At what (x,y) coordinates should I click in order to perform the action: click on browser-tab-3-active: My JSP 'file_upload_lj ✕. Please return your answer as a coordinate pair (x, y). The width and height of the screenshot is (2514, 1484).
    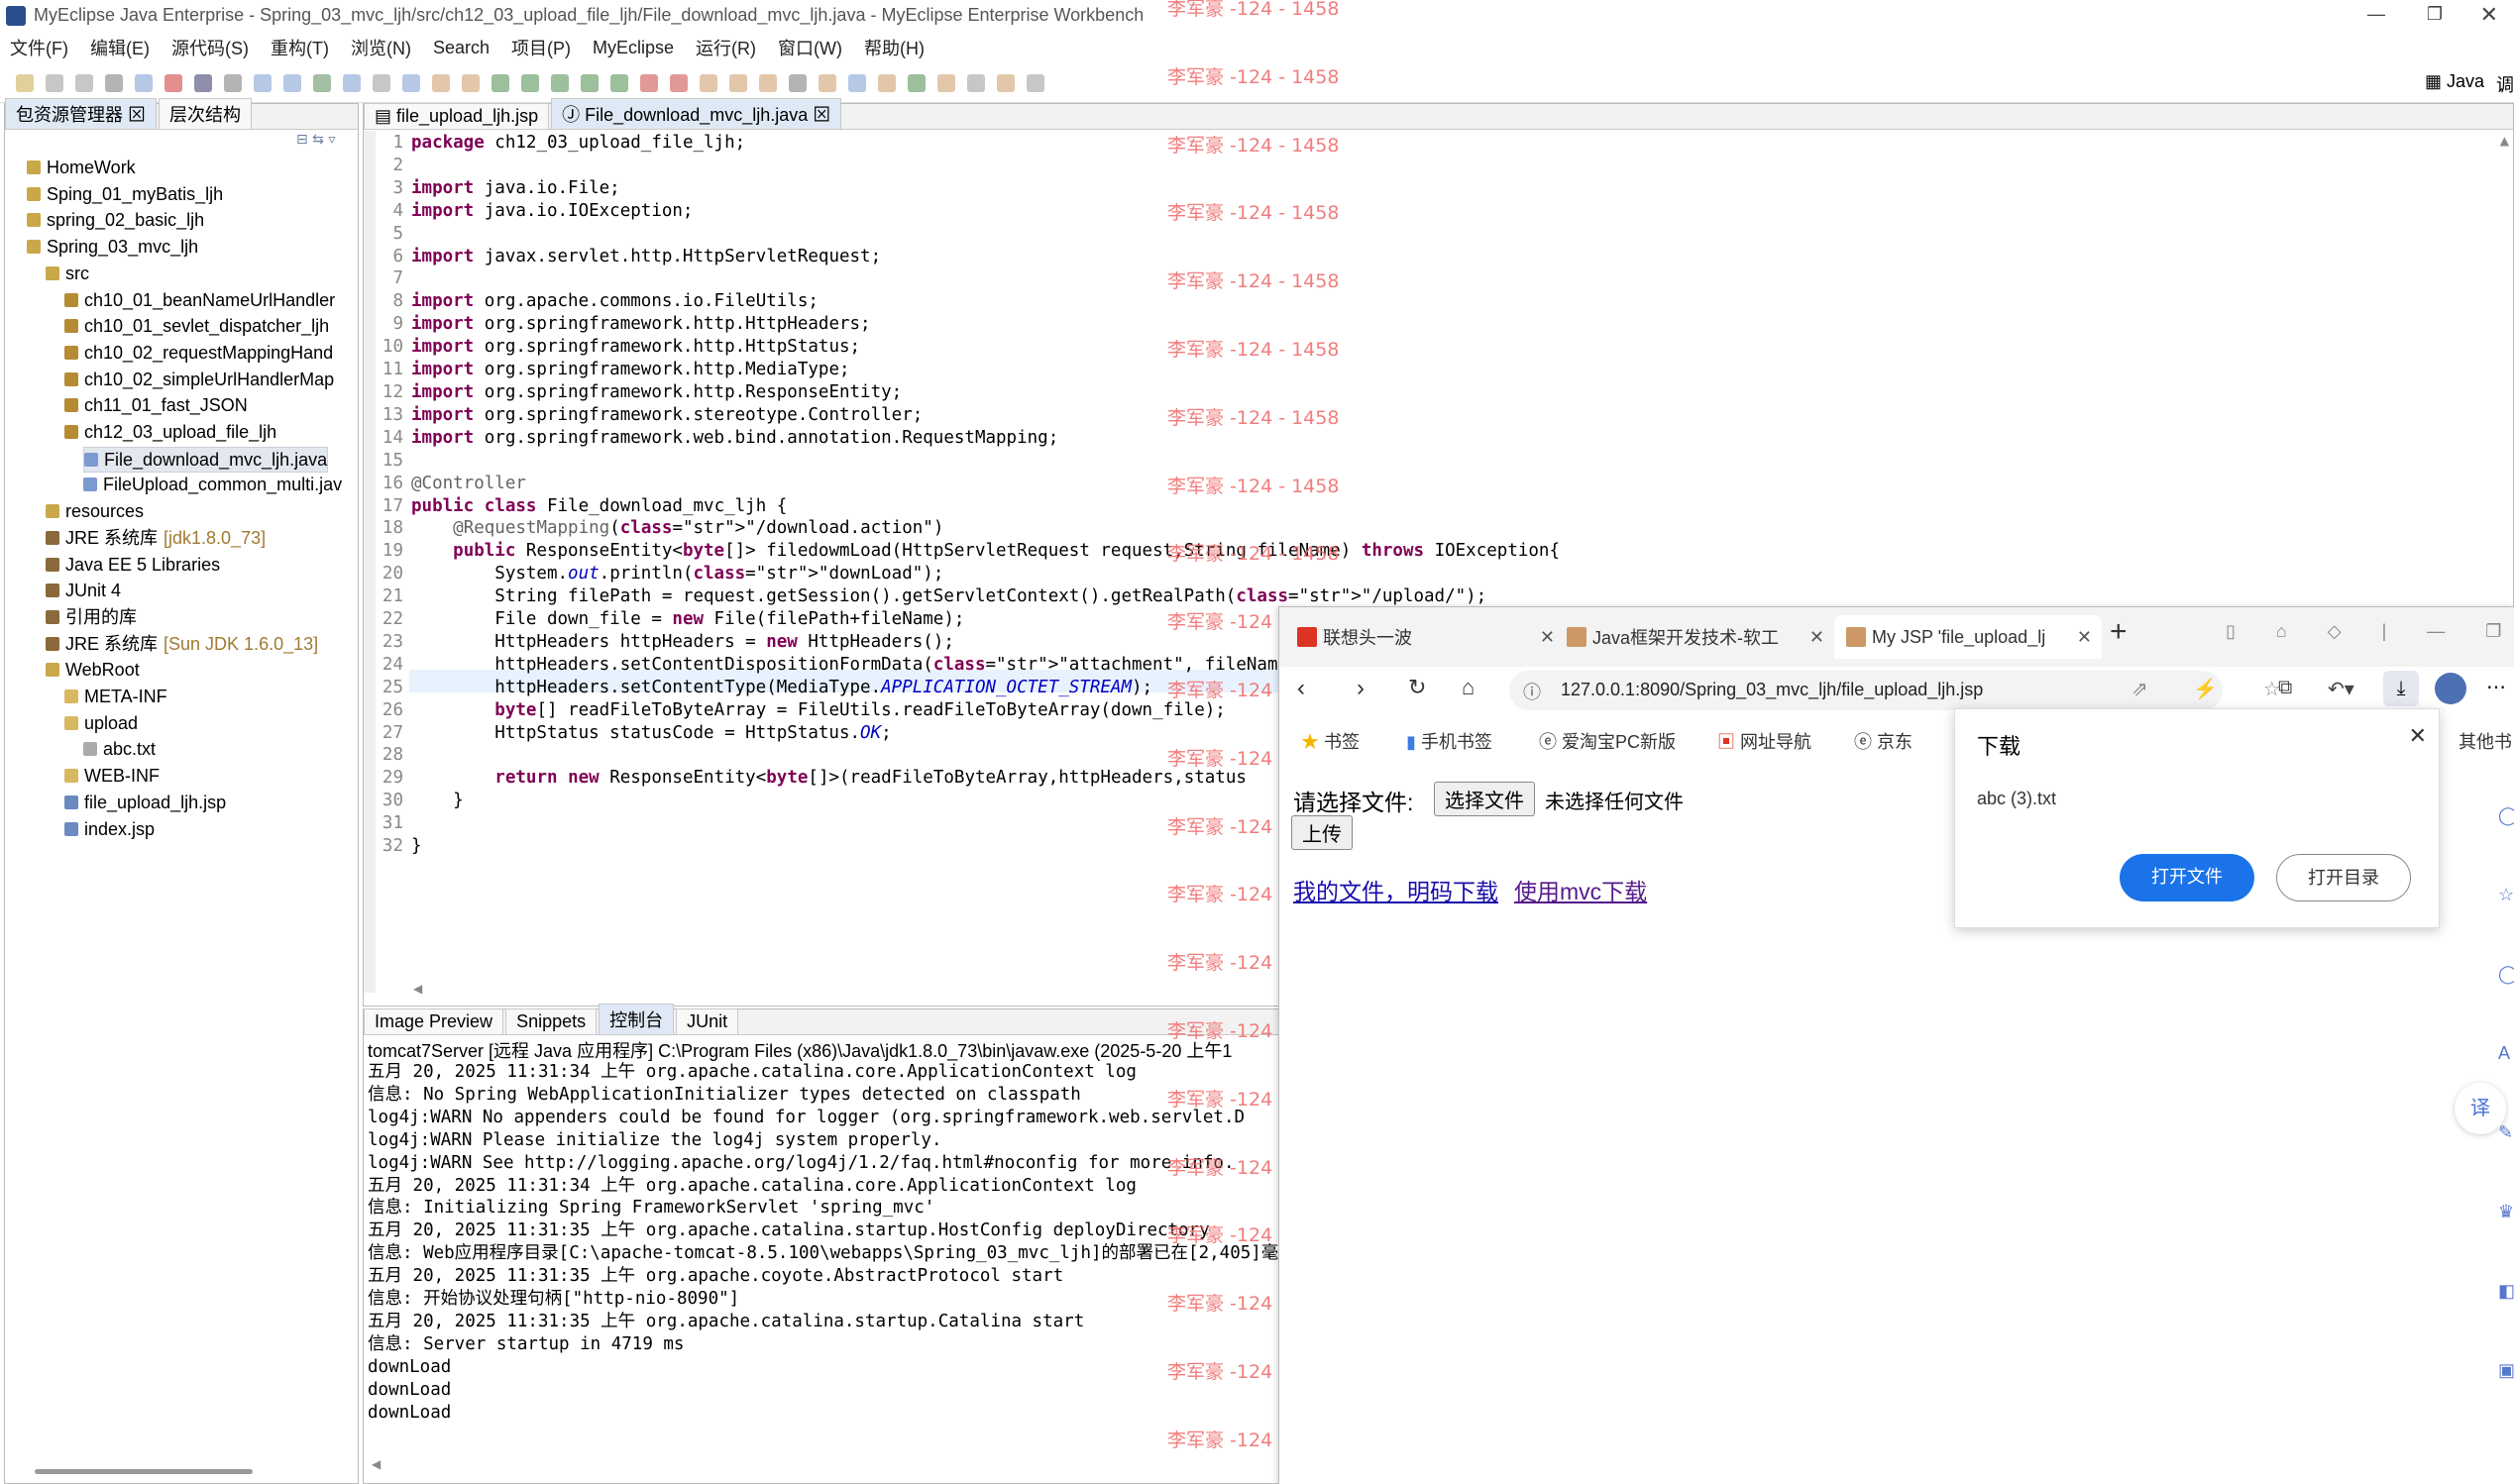
    Looking at the image, I should click on (1968, 637).